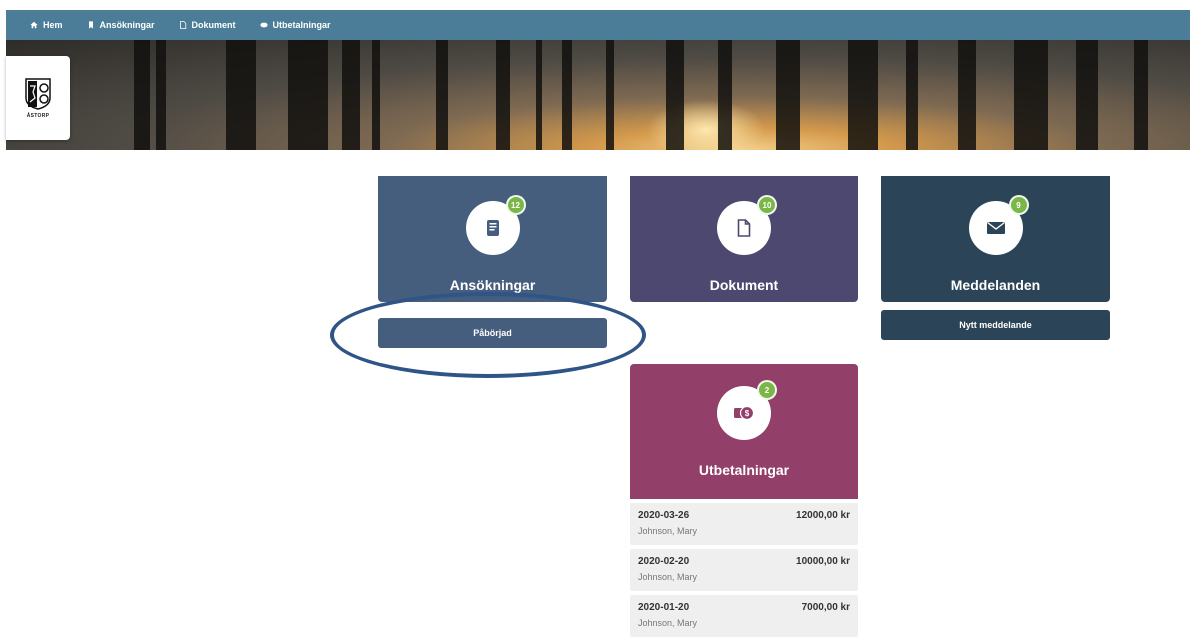 The image size is (1190, 644). Describe the element at coordinates (515, 205) in the screenshot. I see `count-badge: 12` at that location.